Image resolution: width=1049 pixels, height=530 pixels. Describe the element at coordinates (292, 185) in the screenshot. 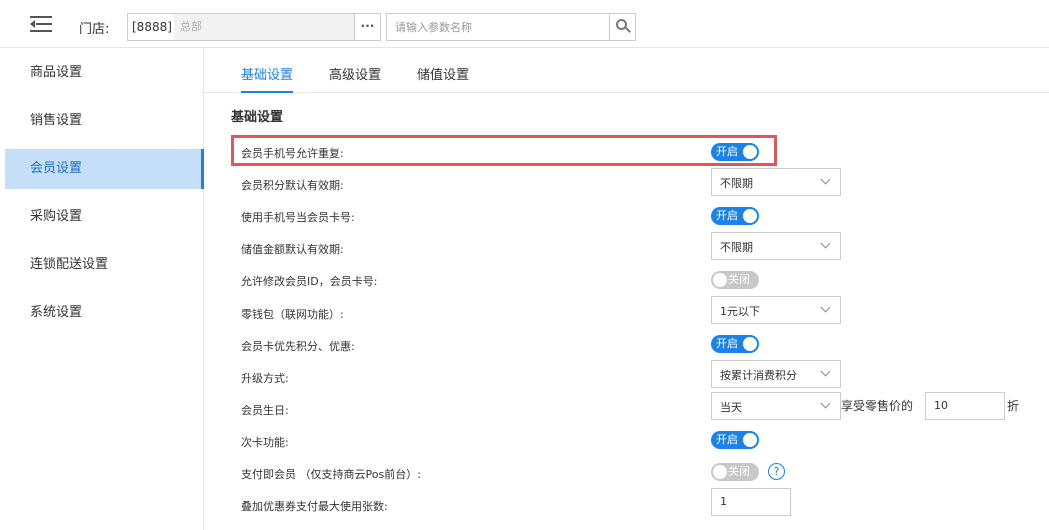

I see `setting-label: 会员积分默认有效期:` at that location.